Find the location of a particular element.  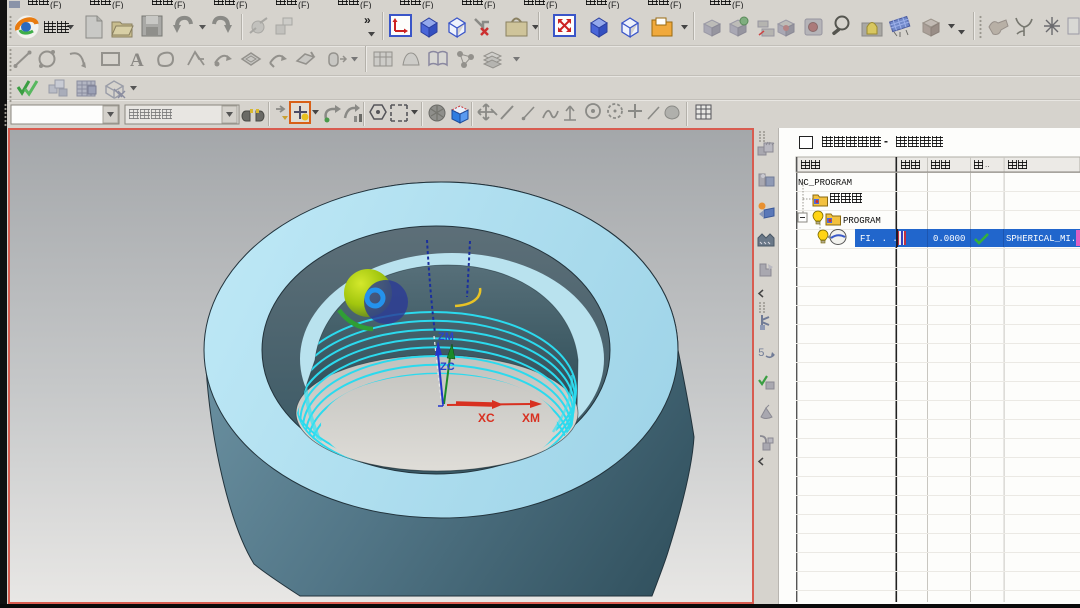

svg-text: 5 is located at coordinates (761, 354).